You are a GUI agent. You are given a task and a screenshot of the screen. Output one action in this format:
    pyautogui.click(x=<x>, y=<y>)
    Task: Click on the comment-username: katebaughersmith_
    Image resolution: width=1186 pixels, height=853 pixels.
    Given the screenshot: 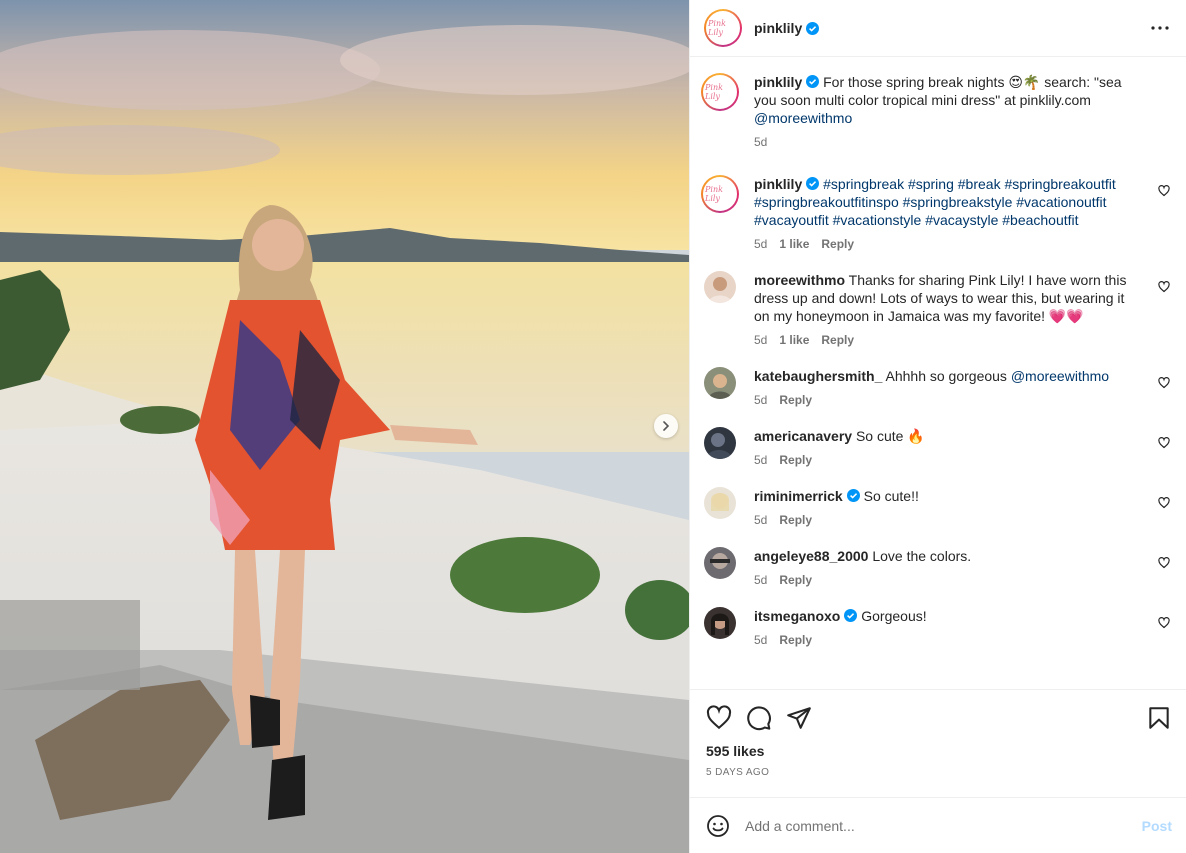 What is the action you would take?
    pyautogui.click(x=818, y=376)
    